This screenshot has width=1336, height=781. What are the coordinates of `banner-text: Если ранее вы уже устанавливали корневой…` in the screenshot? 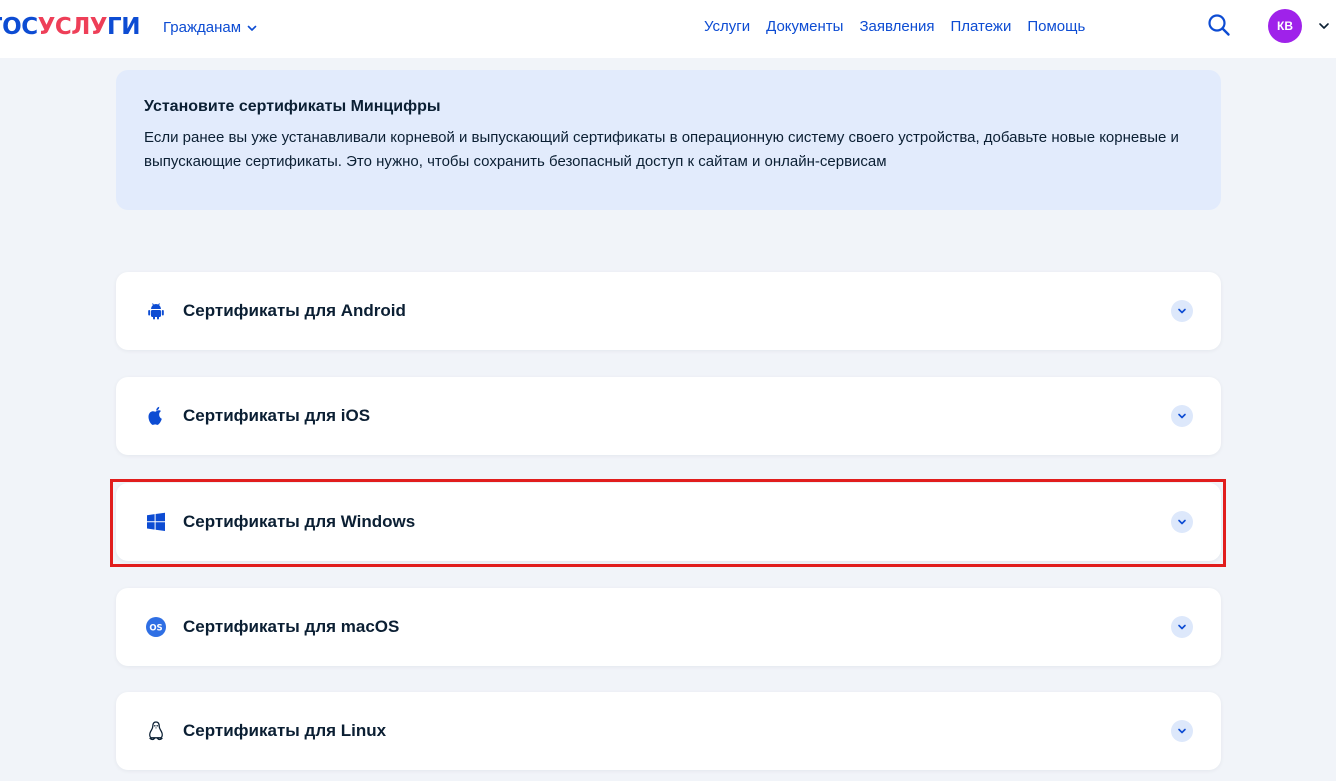 It's located at (661, 149).